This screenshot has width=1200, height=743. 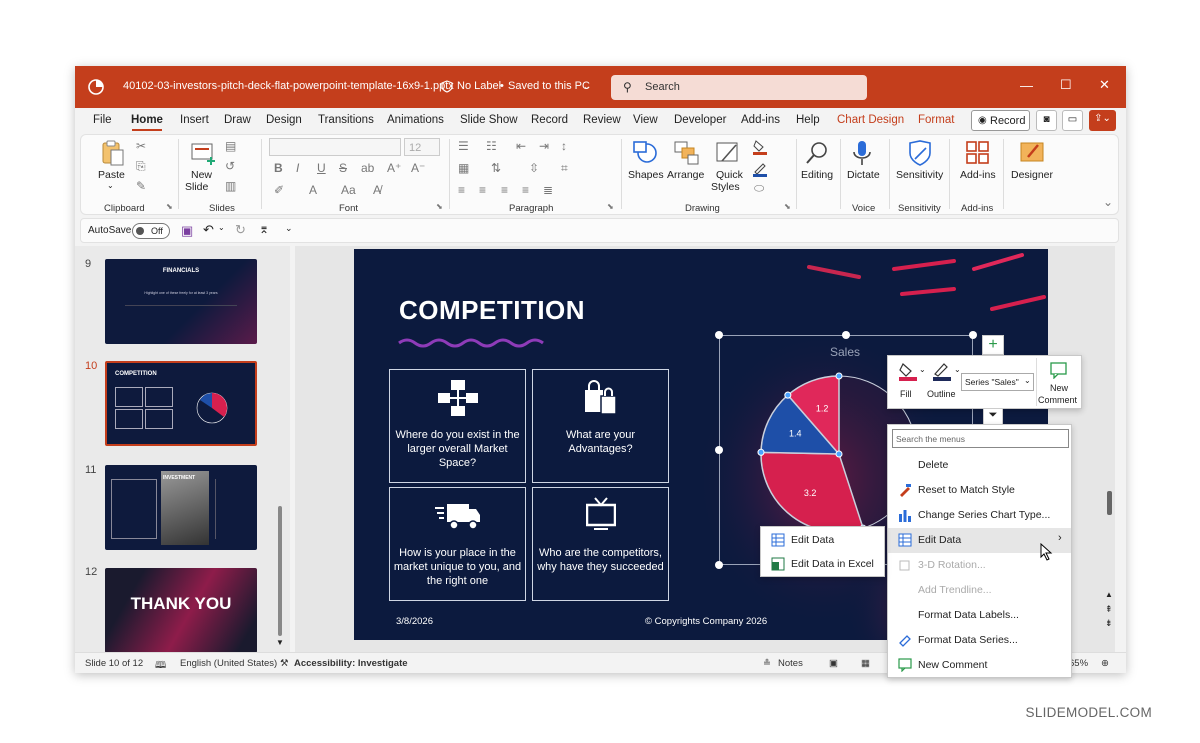 I want to click on notes-button: Notes, so click(x=790, y=663).